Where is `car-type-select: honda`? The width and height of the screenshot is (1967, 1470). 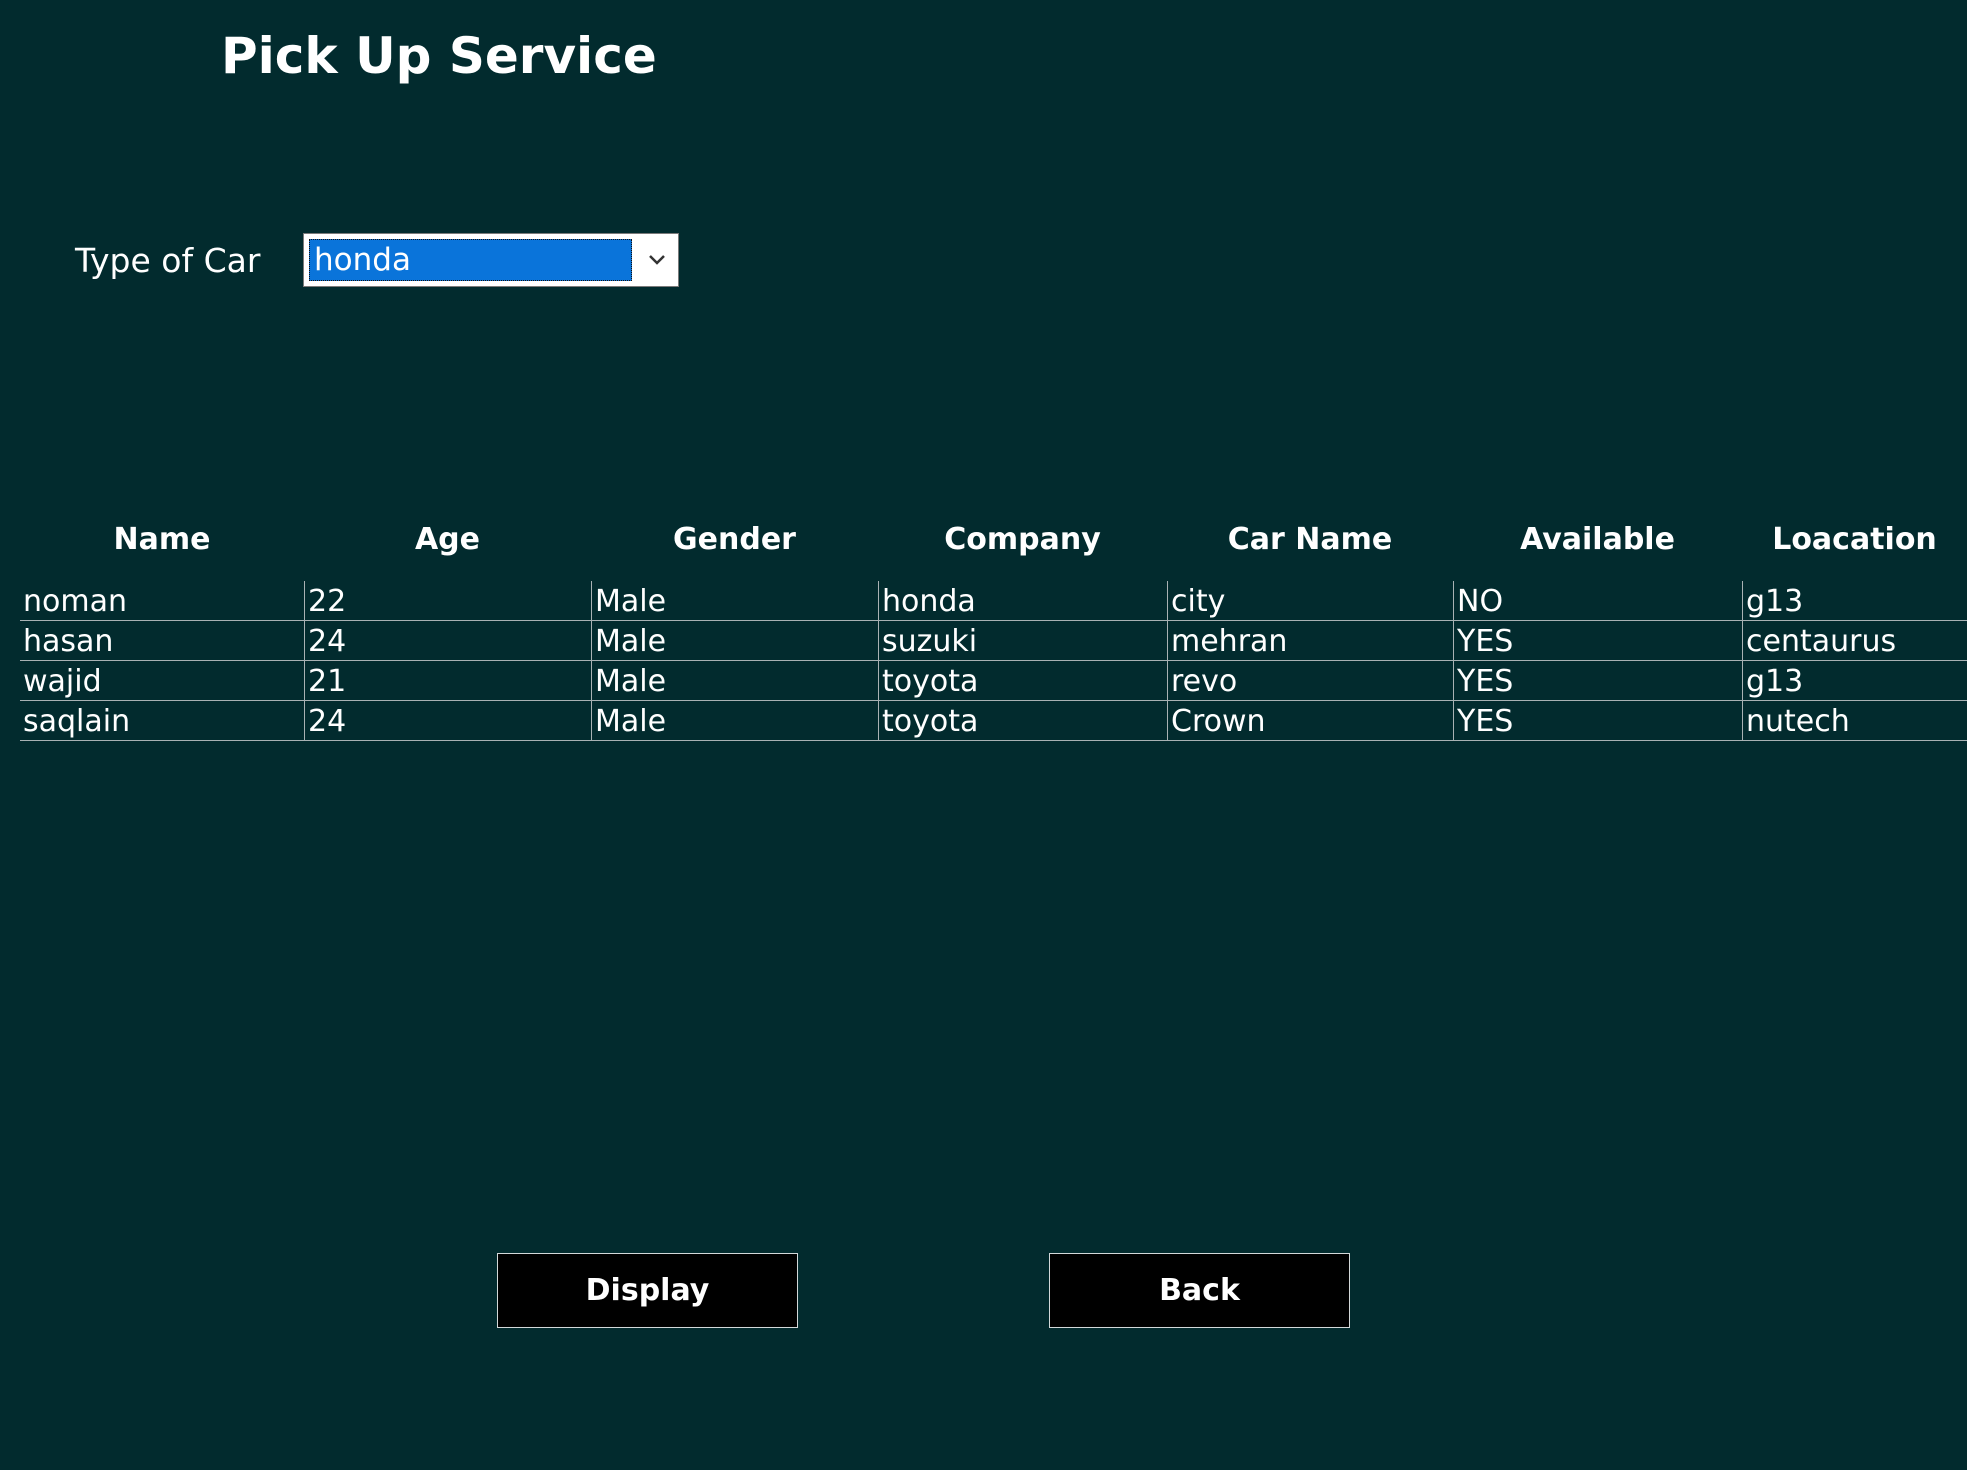
car-type-select: honda is located at coordinates (491, 260).